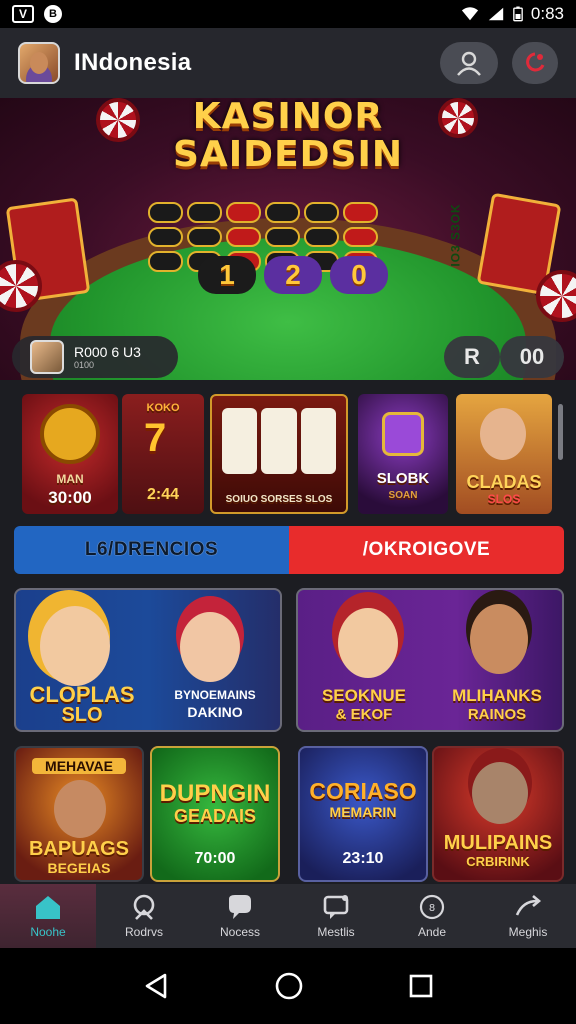 The image size is (576, 1024). What do you see at coordinates (504, 482) in the screenshot?
I see `tile-label: CLADAS` at bounding box center [504, 482].